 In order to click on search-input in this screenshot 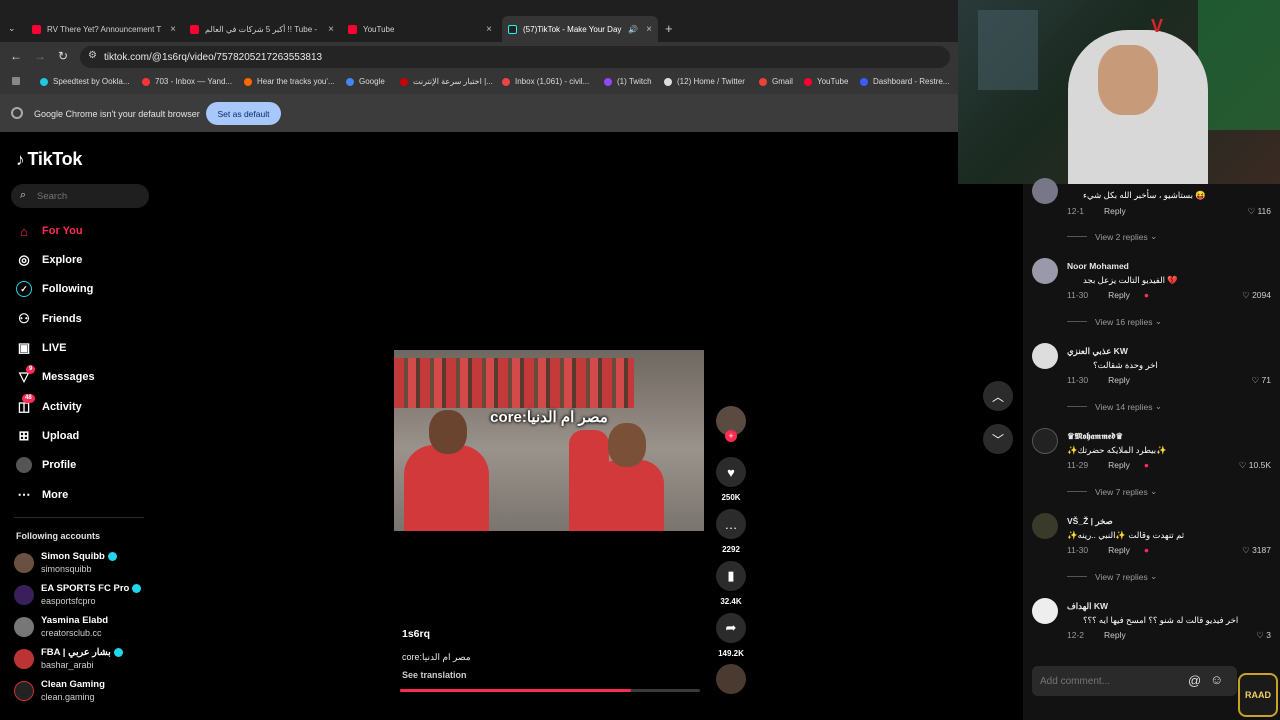, I will do `click(89, 196)`.